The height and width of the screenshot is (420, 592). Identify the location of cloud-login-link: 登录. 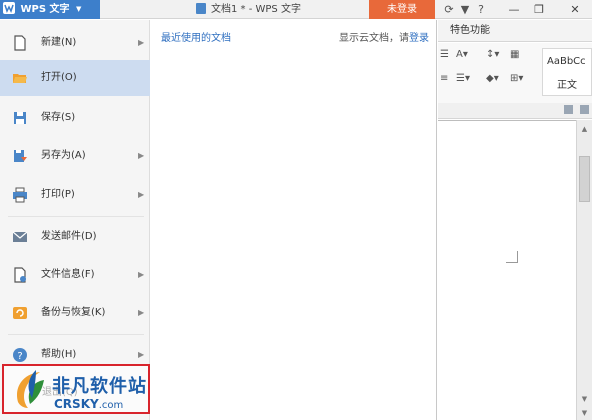
(419, 38).